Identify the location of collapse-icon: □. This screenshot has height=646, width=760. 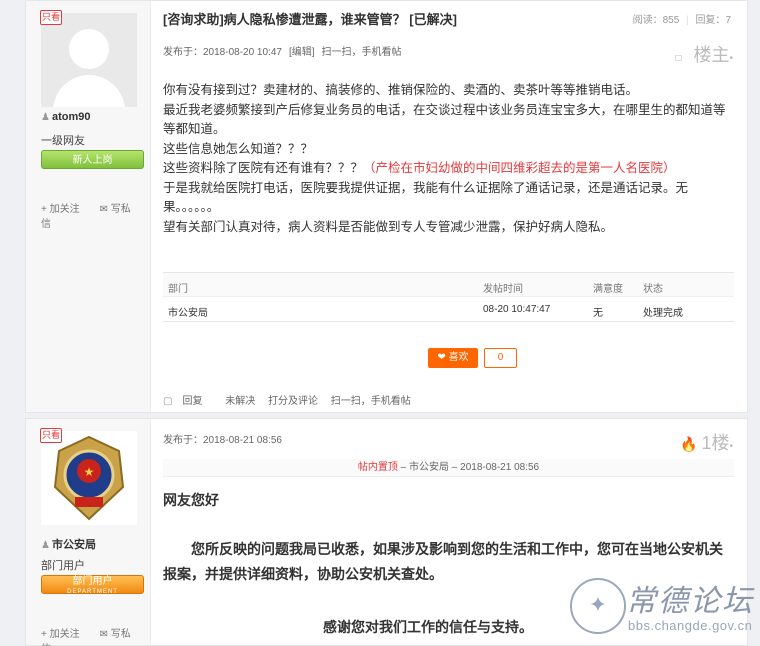
(678, 58).